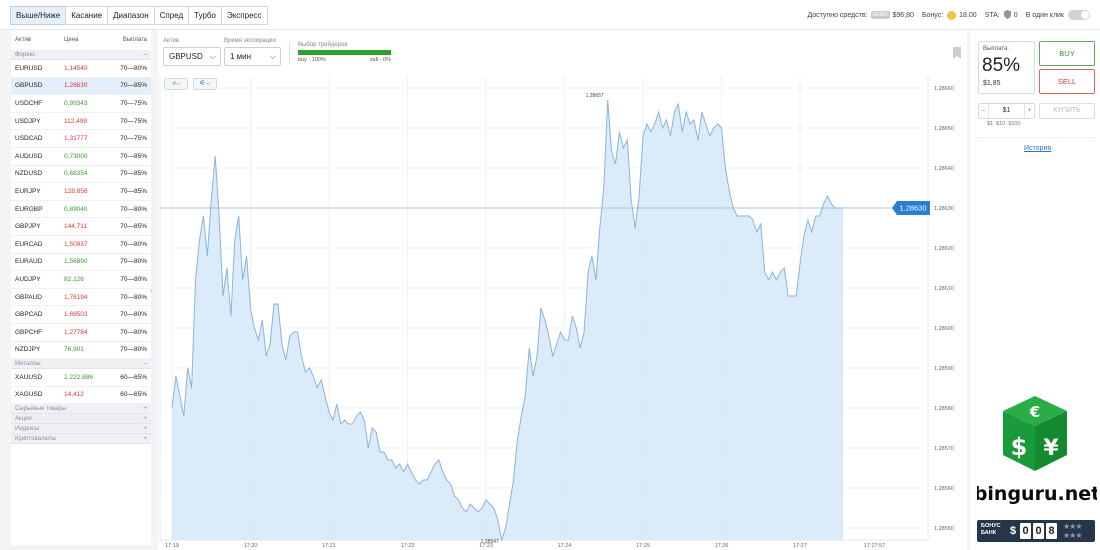  Describe the element at coordinates (643, 546) in the screenshot. I see `x-tick-label: 17:25` at that location.